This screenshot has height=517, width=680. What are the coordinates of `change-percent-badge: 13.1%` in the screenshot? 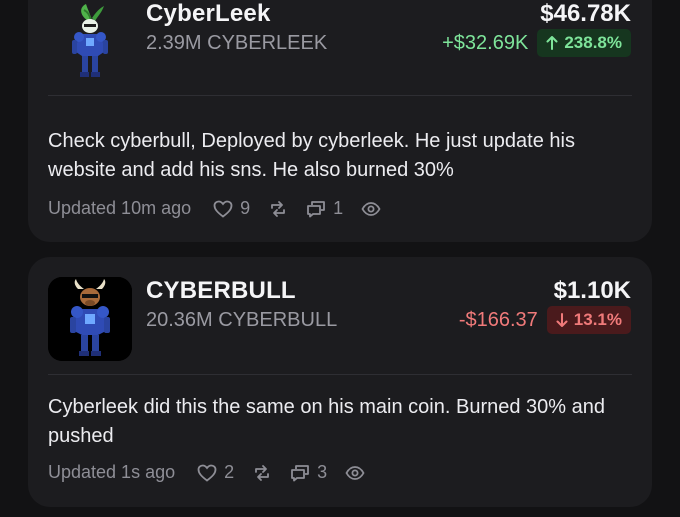 It's located at (588, 320).